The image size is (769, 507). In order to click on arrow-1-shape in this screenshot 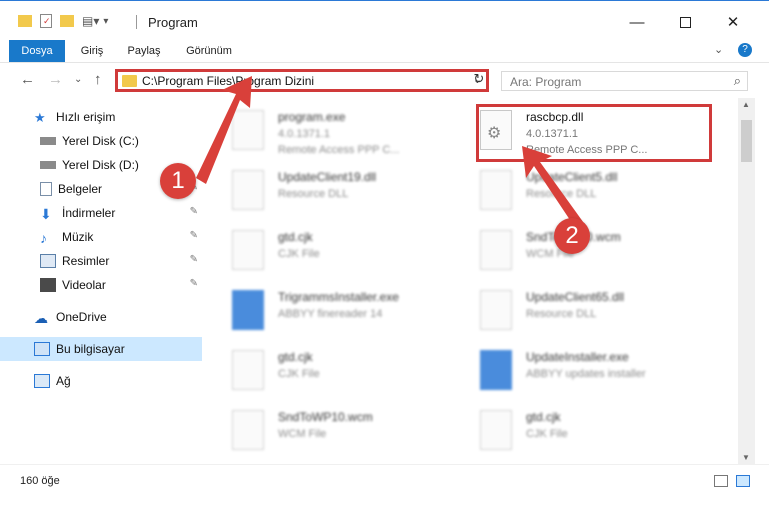, I will do `click(224, 130)`.